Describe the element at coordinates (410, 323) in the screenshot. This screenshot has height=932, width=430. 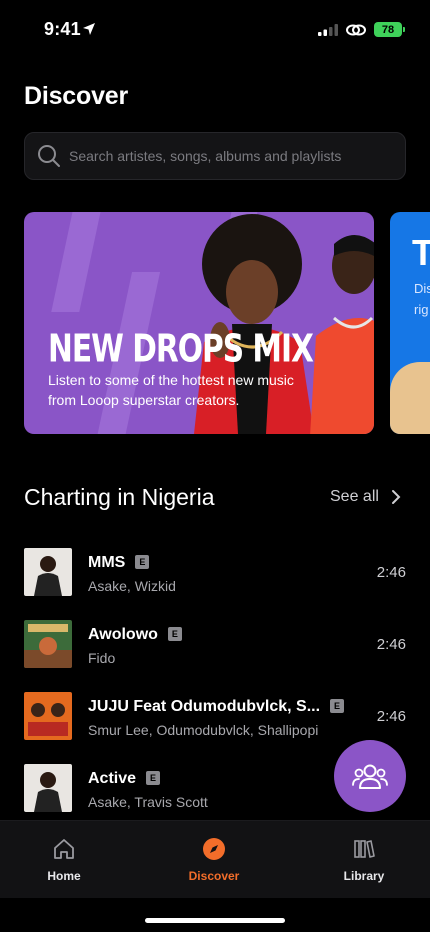
I see `second-banner: T Dis rig` at that location.